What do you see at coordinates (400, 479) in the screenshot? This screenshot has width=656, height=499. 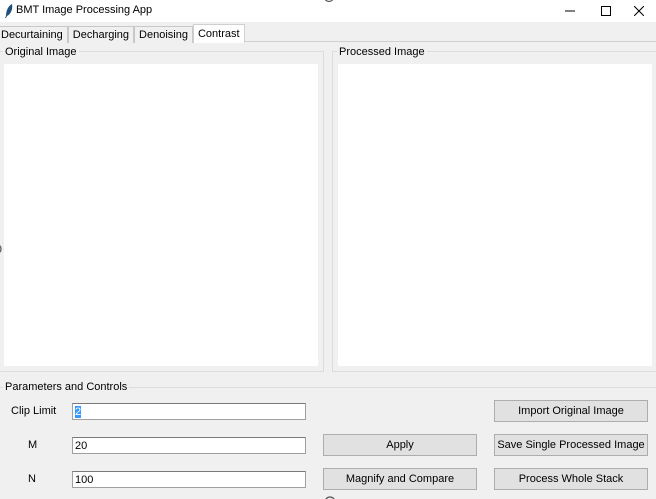 I see `magnify-compare-button: Magnify and Compare` at bounding box center [400, 479].